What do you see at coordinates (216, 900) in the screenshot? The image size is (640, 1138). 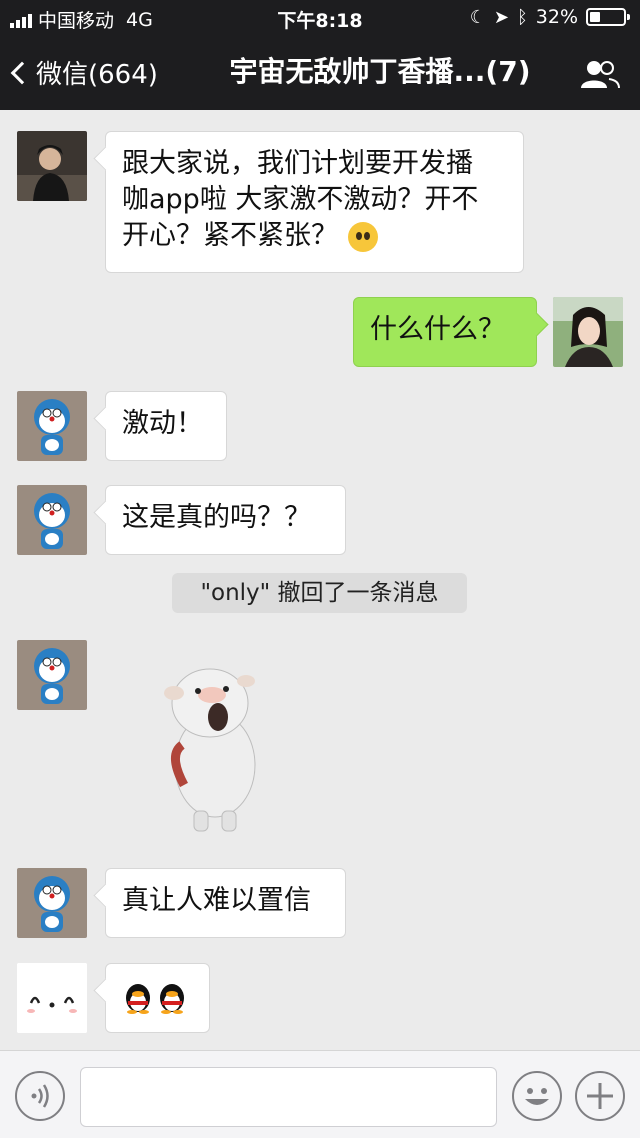 I see `message-text: 真让人难以置信` at bounding box center [216, 900].